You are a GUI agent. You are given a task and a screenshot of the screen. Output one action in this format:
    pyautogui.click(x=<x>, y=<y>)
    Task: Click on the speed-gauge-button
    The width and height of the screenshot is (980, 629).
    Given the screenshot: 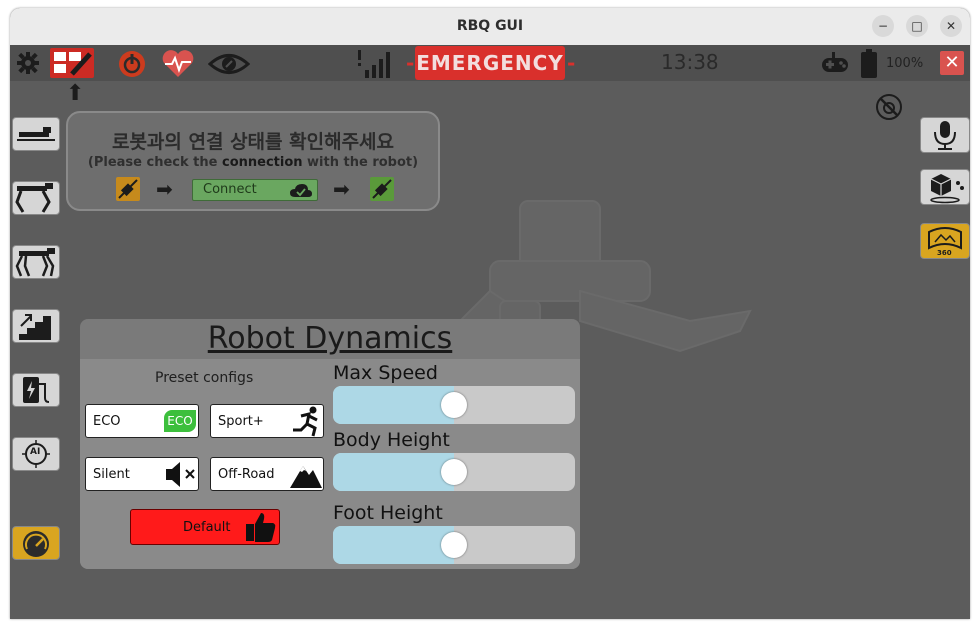 What is the action you would take?
    pyautogui.click(x=36, y=543)
    